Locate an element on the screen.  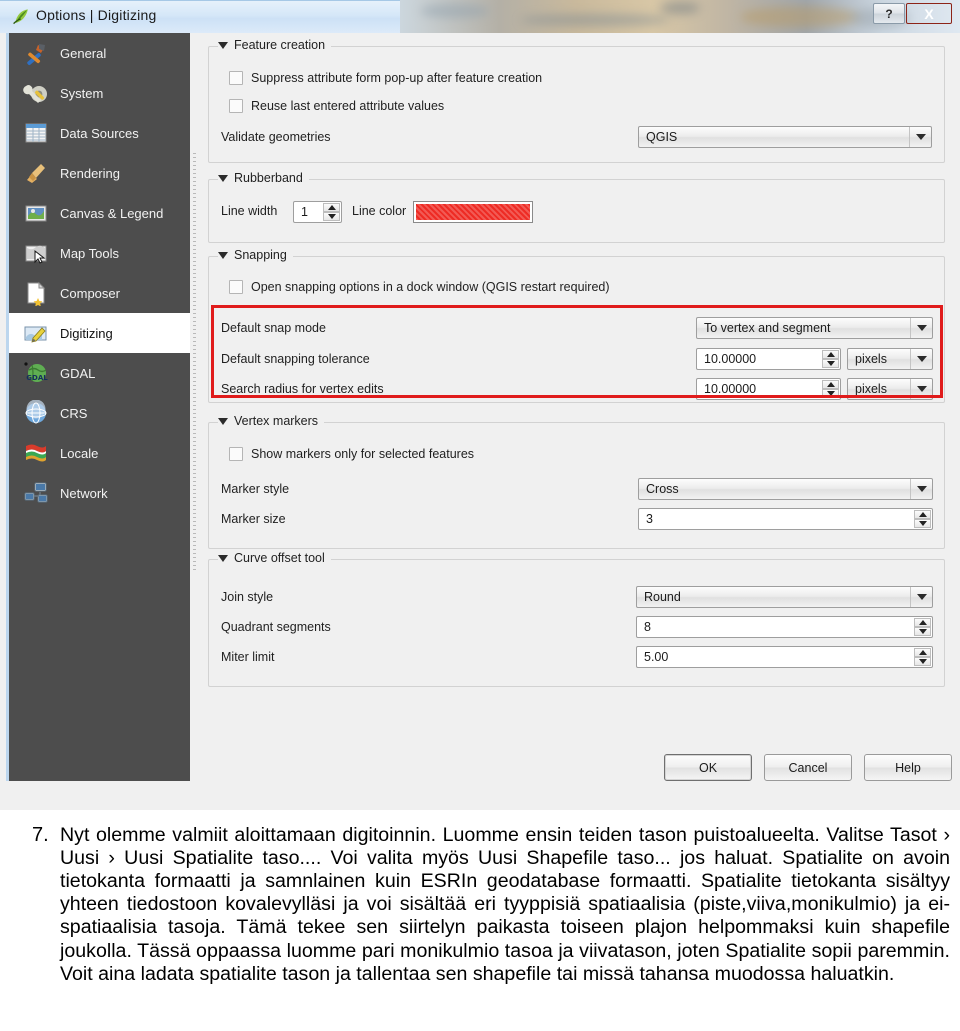
line-width-spinner: 1 is located at coordinates (317, 212).